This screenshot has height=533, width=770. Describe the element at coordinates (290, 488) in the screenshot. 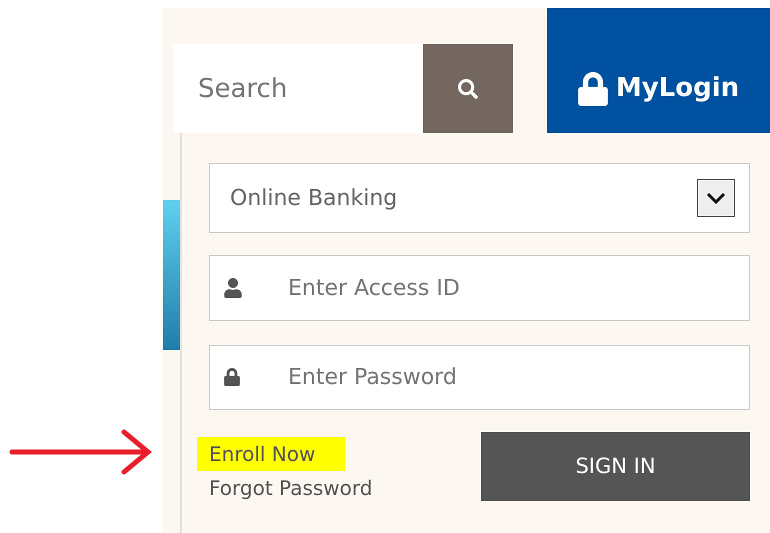

I see `panel-link: Forgot Password` at that location.